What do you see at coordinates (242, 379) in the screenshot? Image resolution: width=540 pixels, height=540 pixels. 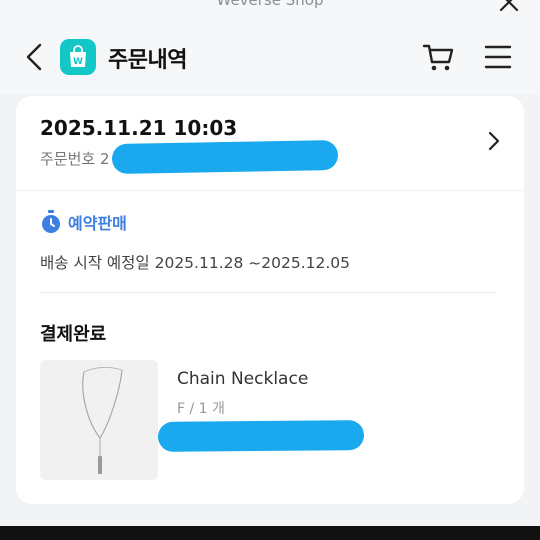 I see `product-name: Chain Necklace` at bounding box center [242, 379].